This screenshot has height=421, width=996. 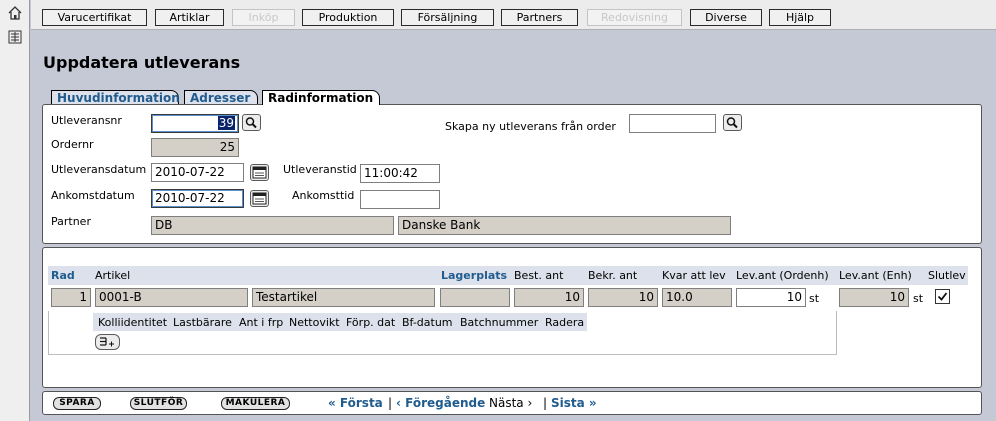 I want to click on ankomsttid-label: Ankomsttid, so click(x=323, y=195).